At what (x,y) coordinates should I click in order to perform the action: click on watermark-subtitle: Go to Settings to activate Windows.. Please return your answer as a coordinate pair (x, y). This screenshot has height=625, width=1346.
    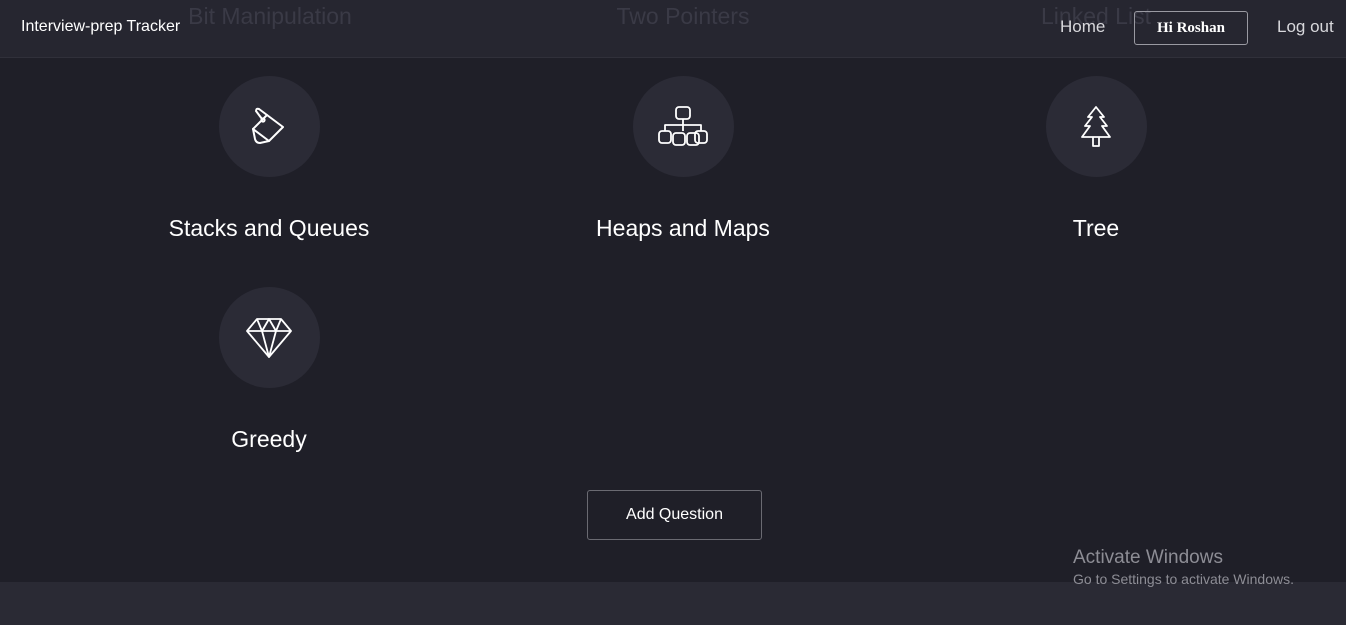
    Looking at the image, I should click on (1183, 579).